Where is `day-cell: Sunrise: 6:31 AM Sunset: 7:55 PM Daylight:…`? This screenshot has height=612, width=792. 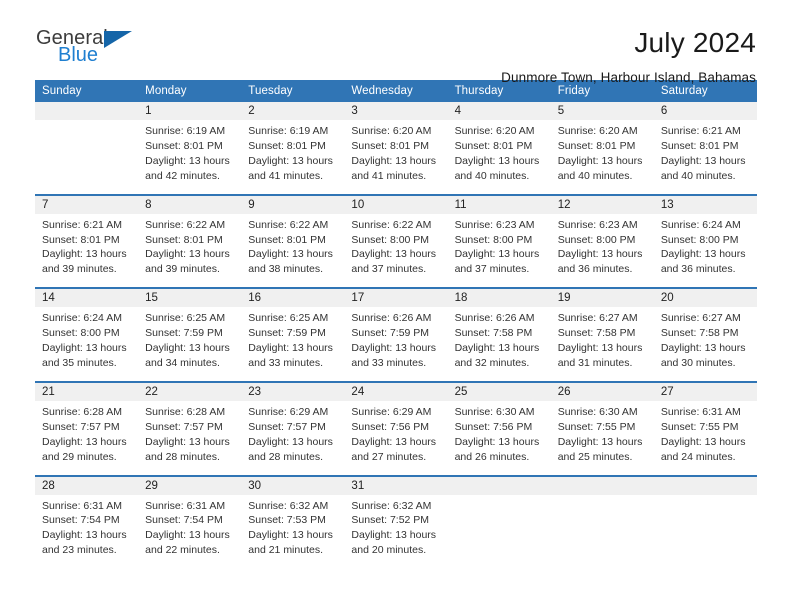
day-cell: Sunrise: 6:31 AM Sunset: 7:55 PM Daylight:… is located at coordinates (705, 437).